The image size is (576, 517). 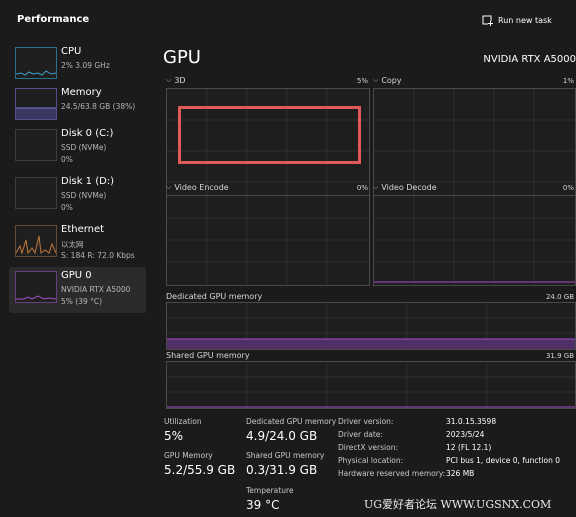 What do you see at coordinates (471, 421) in the screenshot?
I see `driver-version-value: 31.0.15.3598` at bounding box center [471, 421].